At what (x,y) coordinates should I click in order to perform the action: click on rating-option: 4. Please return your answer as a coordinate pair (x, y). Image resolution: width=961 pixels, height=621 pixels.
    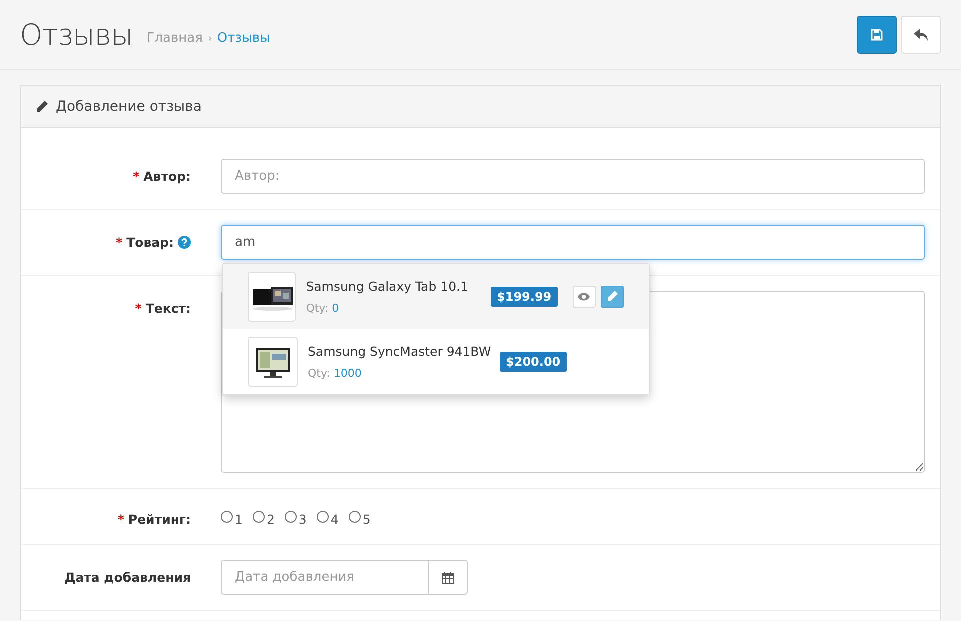
    Looking at the image, I should click on (327, 519).